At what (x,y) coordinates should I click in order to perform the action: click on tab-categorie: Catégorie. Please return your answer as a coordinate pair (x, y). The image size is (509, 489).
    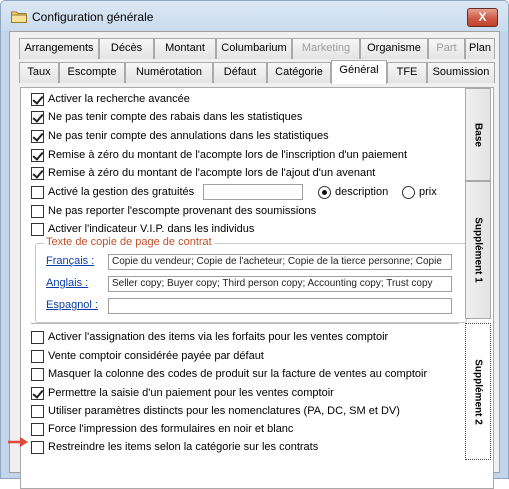
    Looking at the image, I should click on (299, 72).